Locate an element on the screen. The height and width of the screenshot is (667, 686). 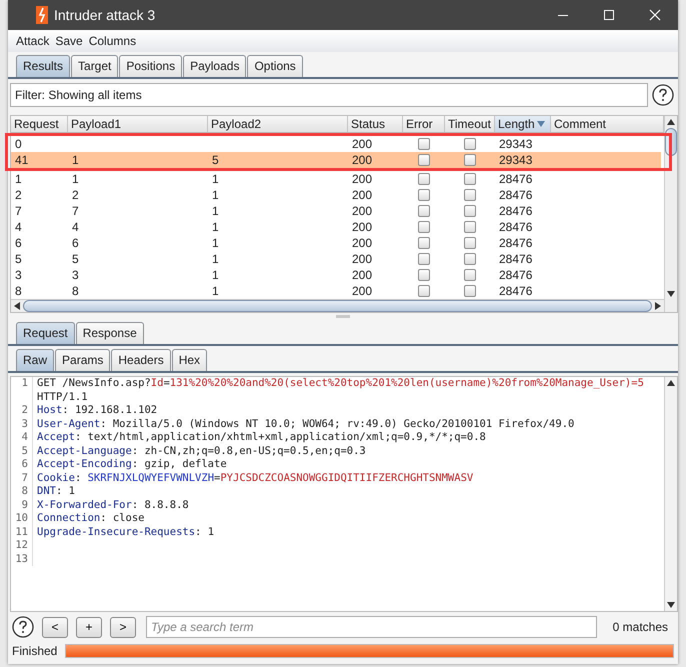
table-row: 5 5 1 200 28476 is located at coordinates (337, 259).